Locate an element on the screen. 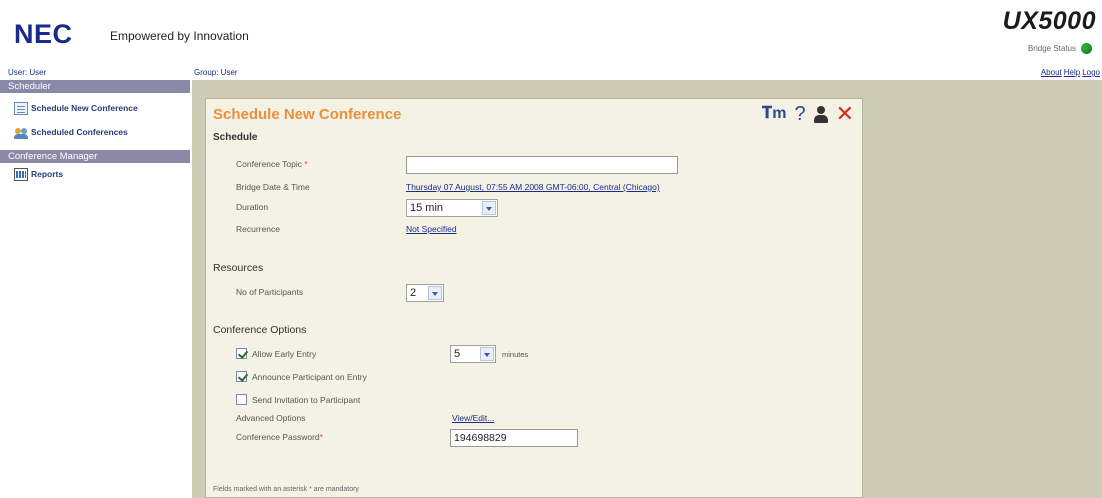 The image size is (1102, 498). conference-options-section-title: Conference Options is located at coordinates (260, 330).